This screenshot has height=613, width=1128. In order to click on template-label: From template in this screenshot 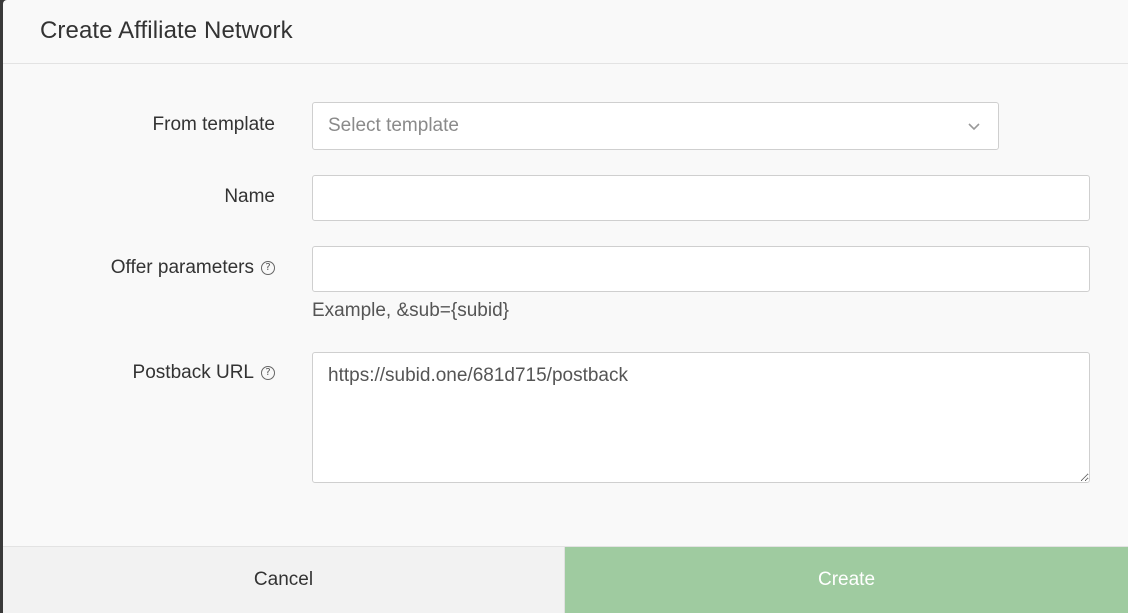, I will do `click(214, 125)`.